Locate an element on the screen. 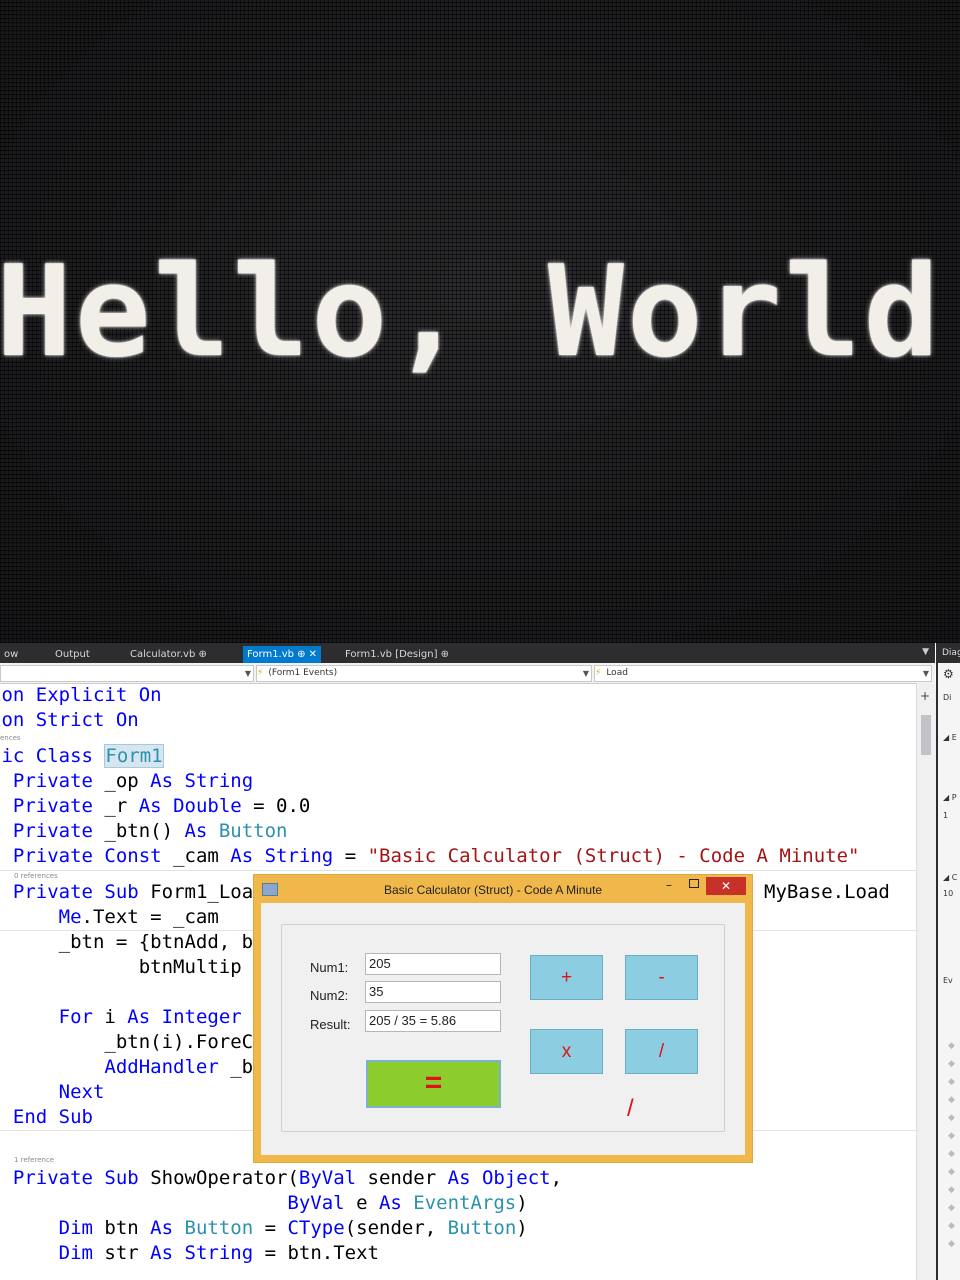 The height and width of the screenshot is (1280, 960). code-line: _btn(i).ForeC is located at coordinates (127, 1042).